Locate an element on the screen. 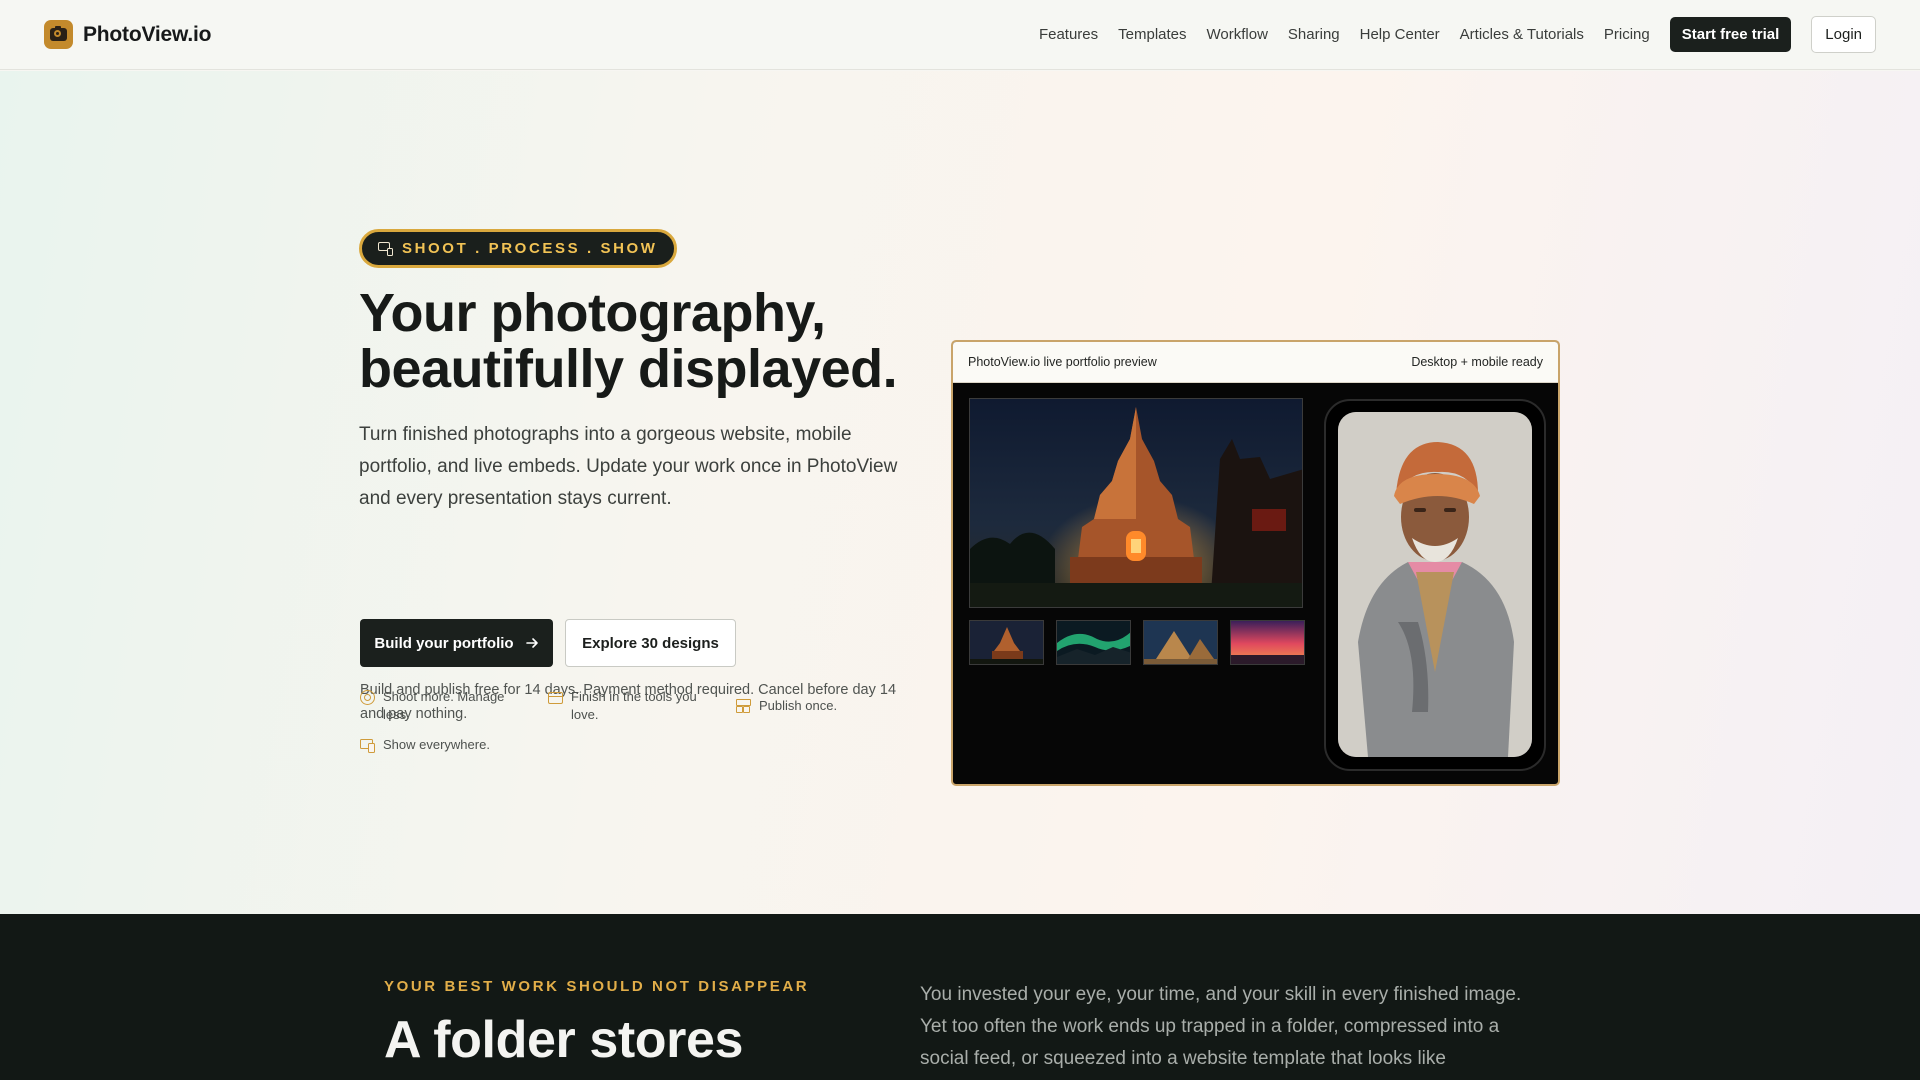 The width and height of the screenshot is (1920, 1080). tagline-pill: SHOOT . PROCESS . SHOW is located at coordinates (518, 248).